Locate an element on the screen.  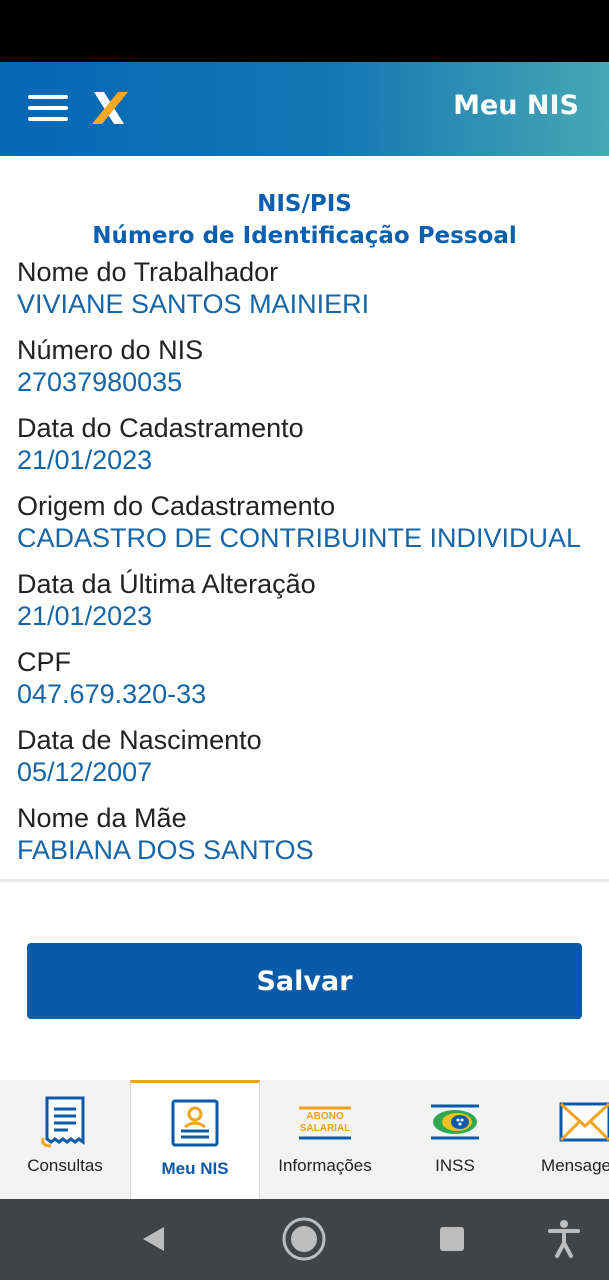
field-label: CPF is located at coordinates (44, 662).